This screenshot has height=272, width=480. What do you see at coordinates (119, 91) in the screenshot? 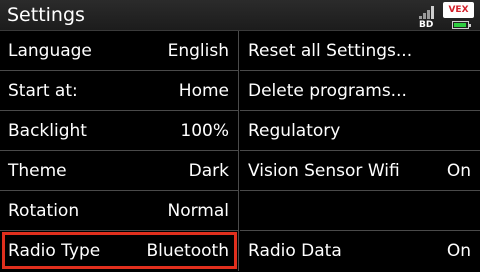
I see `setting-start-at: Start at: Home` at bounding box center [119, 91].